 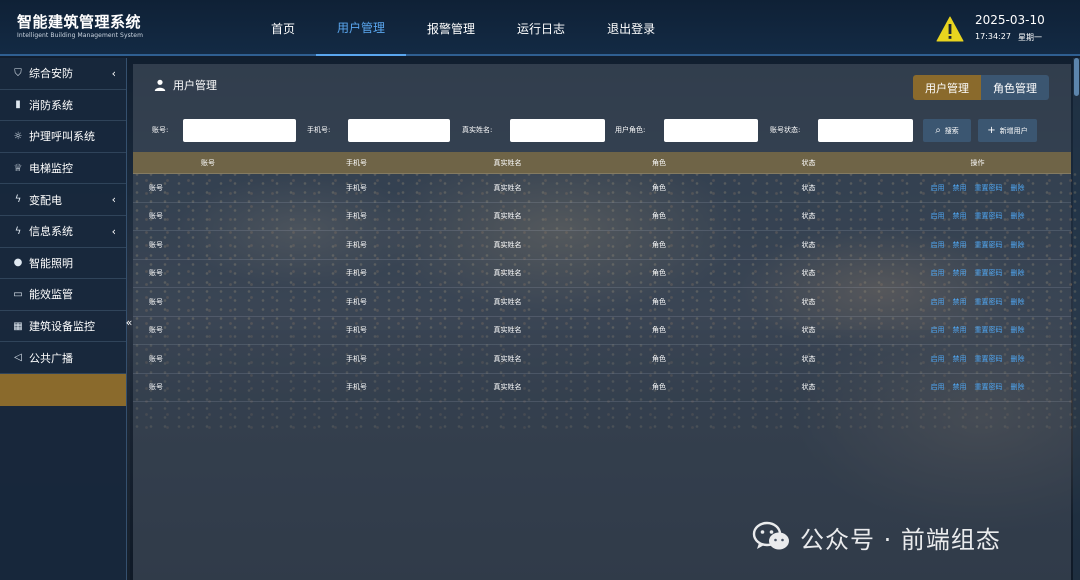 I want to click on lightning-icon: ϟ, so click(x=18, y=231).